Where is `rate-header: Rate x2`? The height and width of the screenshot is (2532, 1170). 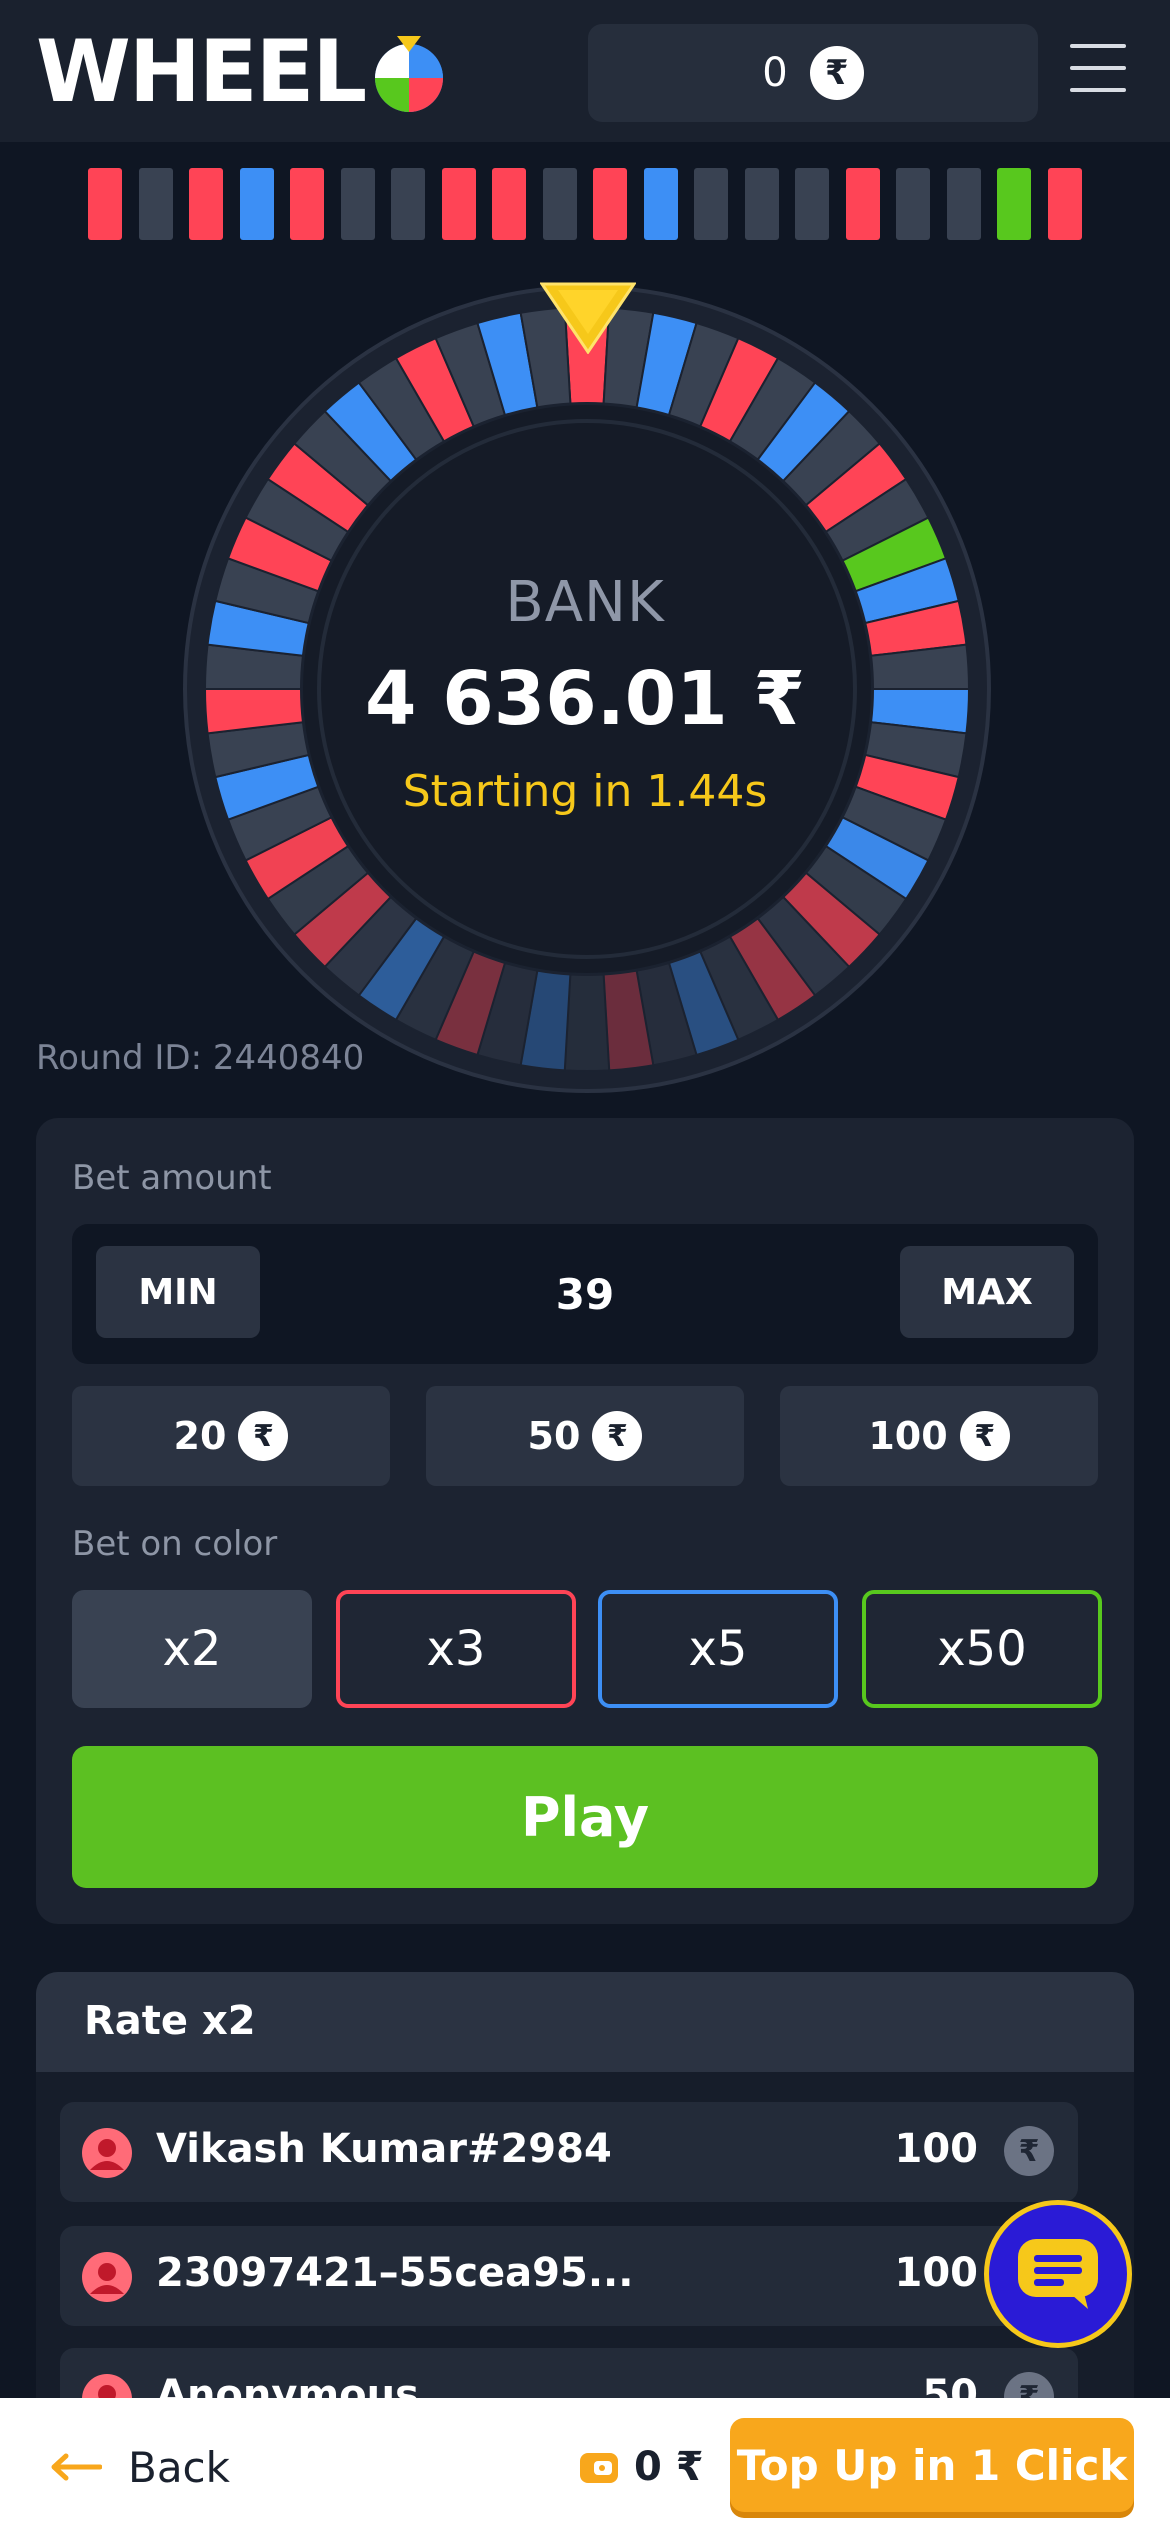
rate-header: Rate x2 is located at coordinates (585, 2022).